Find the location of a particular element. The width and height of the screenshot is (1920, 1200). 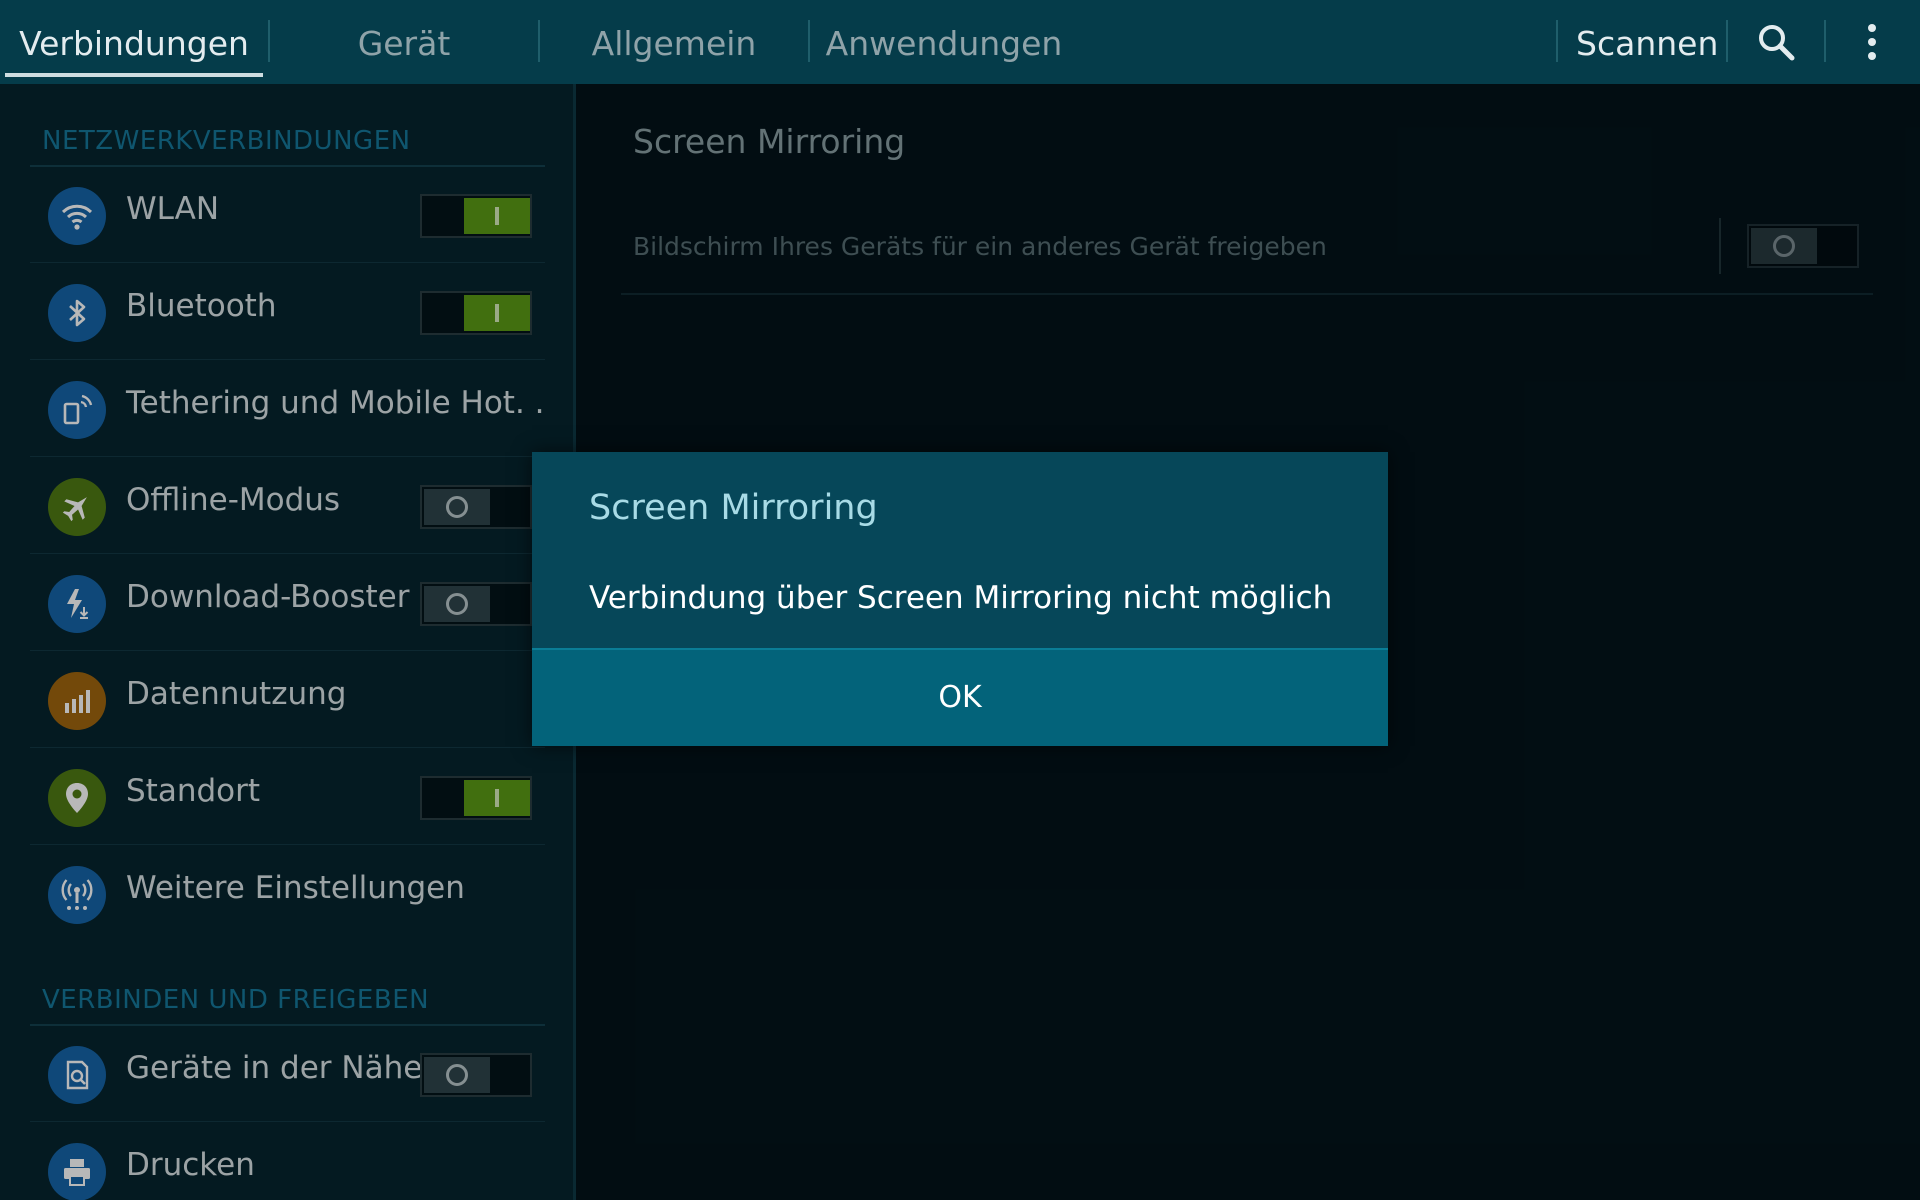

tab-anwendungen: Anwendungen is located at coordinates (944, 42).